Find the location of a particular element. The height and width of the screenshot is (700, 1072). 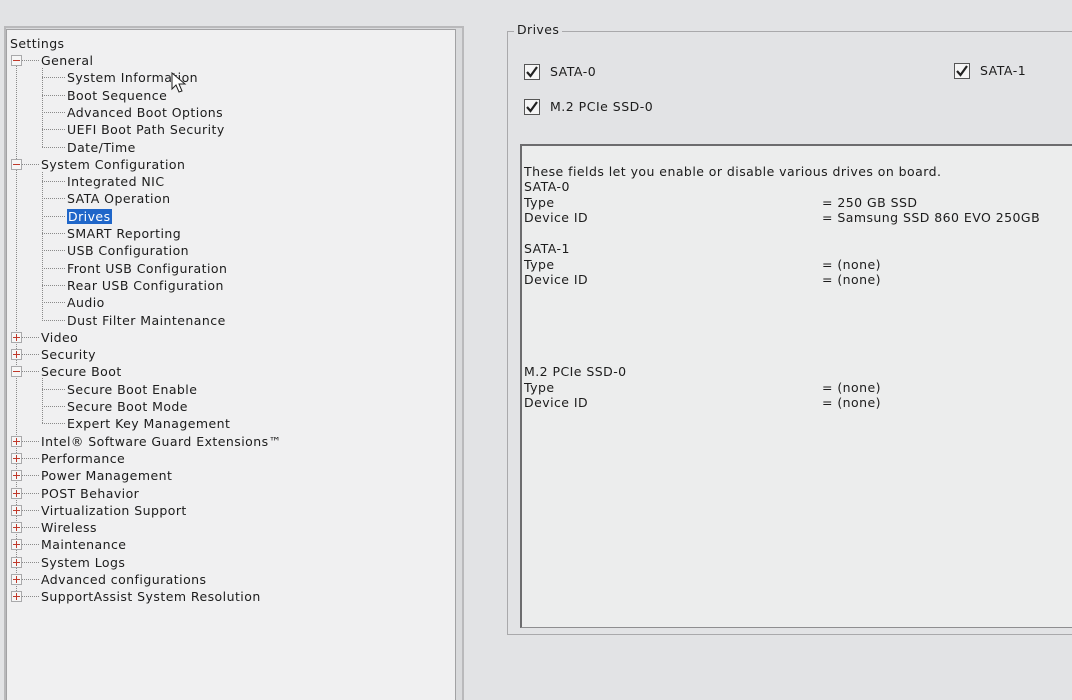

tree-item-label: Virtualization Support is located at coordinates (114, 510).